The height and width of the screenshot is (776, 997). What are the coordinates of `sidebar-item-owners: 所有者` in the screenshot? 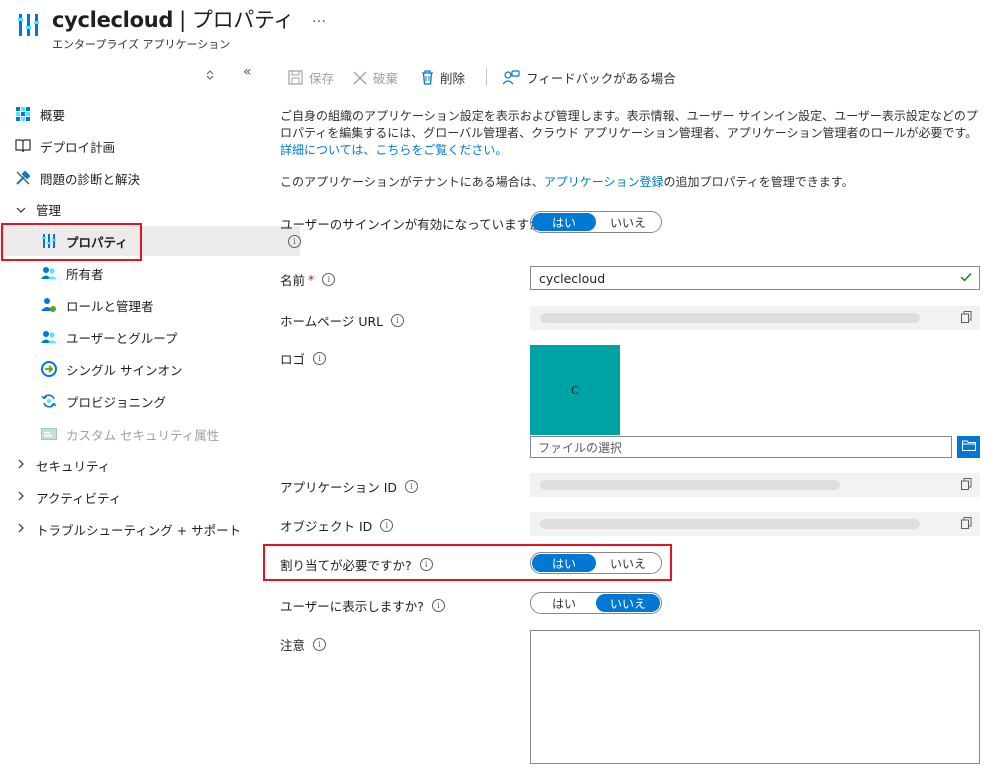 It's located at (150, 273).